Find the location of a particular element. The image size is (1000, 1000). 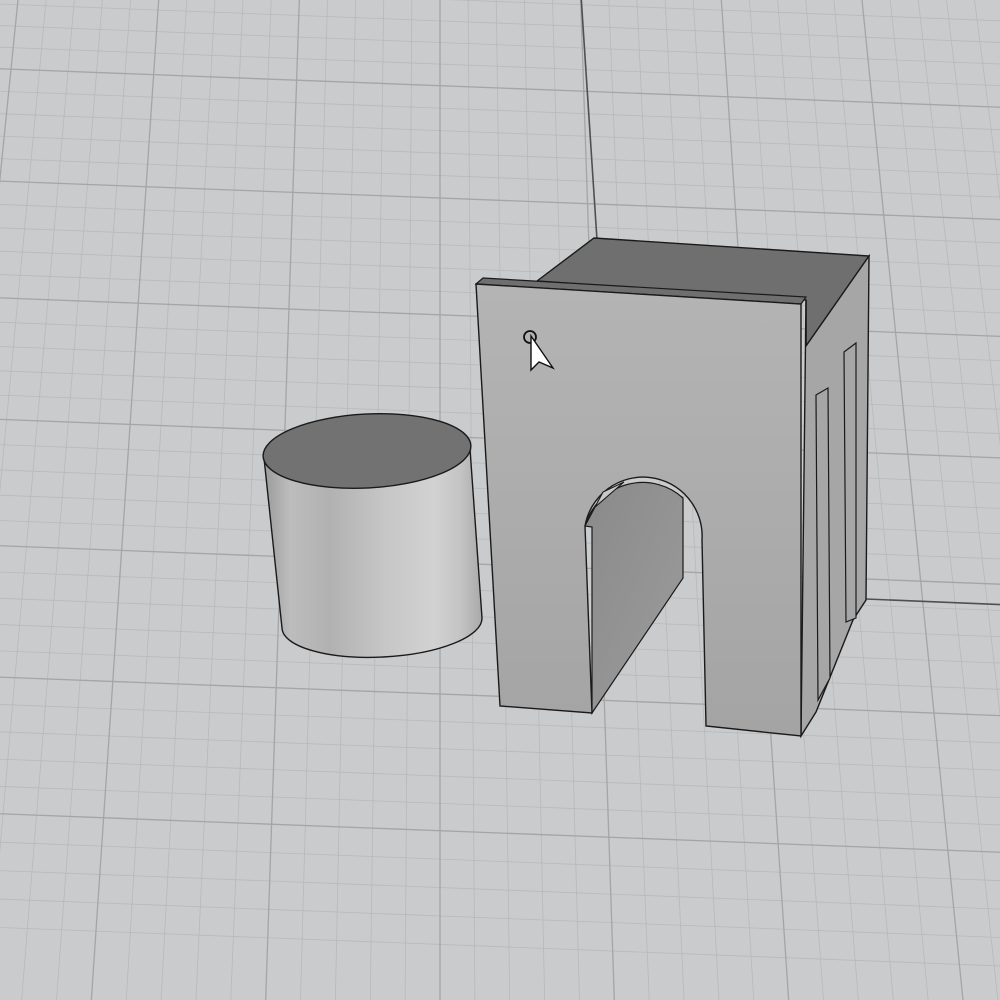

block-arch-inner is located at coordinates (634, 598).